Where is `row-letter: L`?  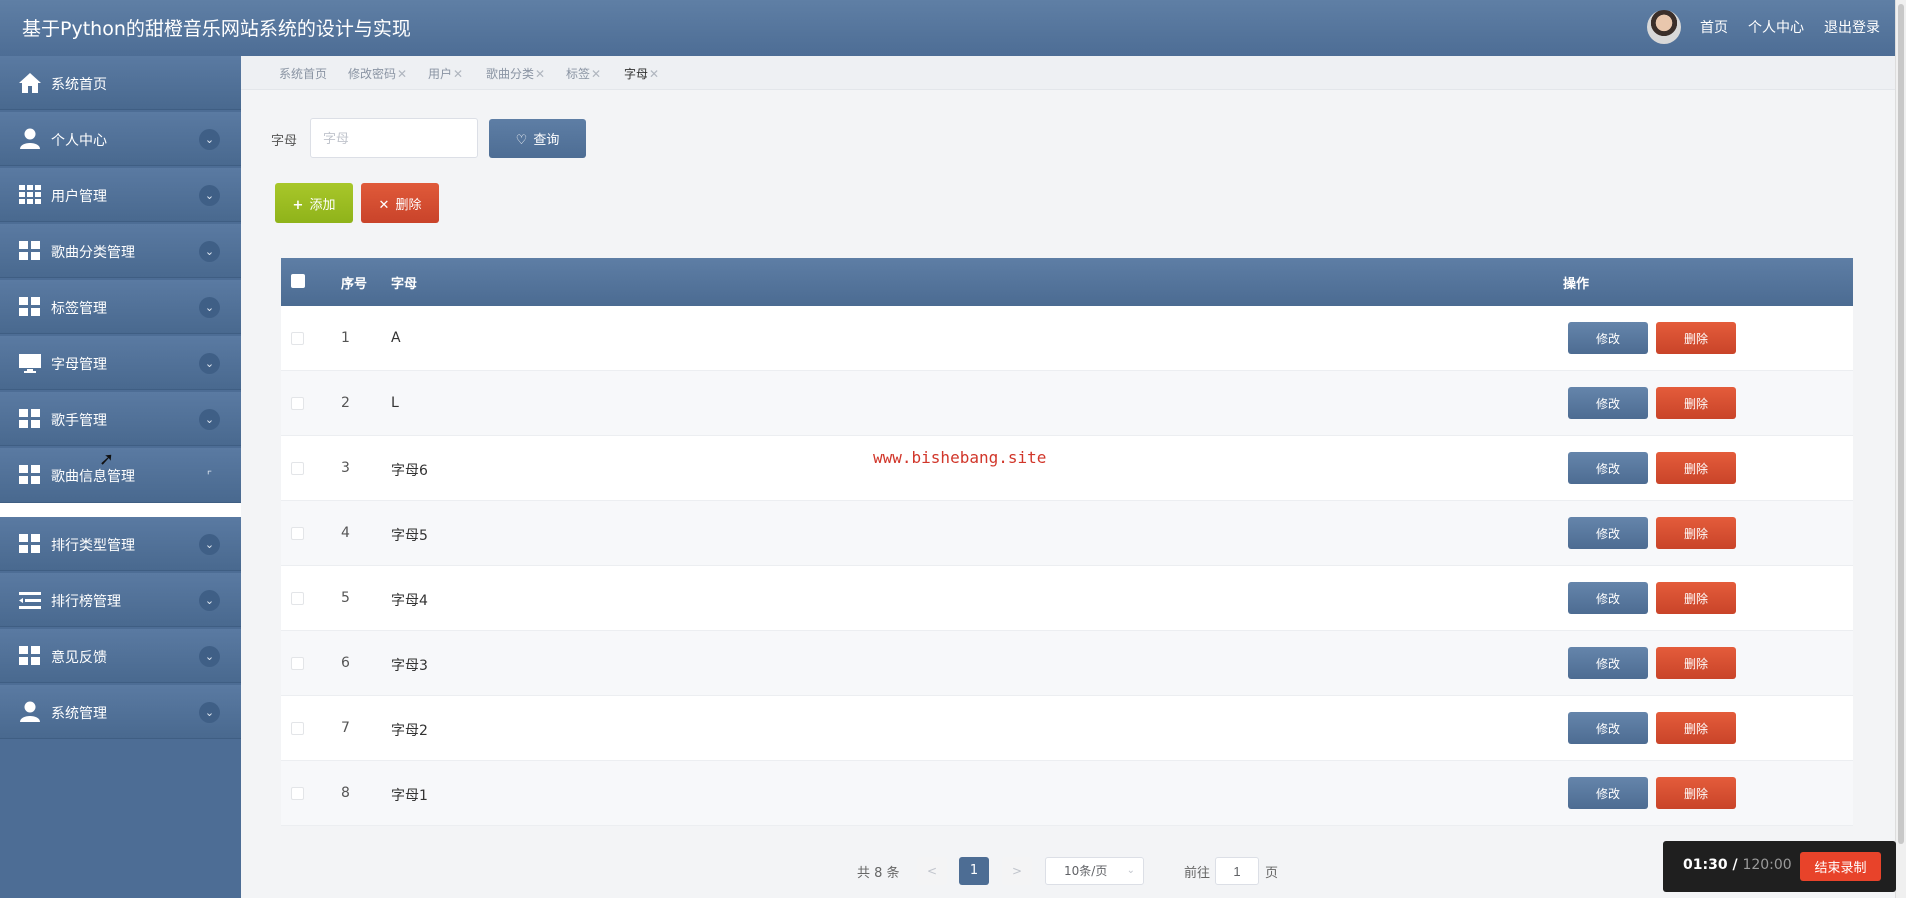
row-letter: L is located at coordinates (395, 403).